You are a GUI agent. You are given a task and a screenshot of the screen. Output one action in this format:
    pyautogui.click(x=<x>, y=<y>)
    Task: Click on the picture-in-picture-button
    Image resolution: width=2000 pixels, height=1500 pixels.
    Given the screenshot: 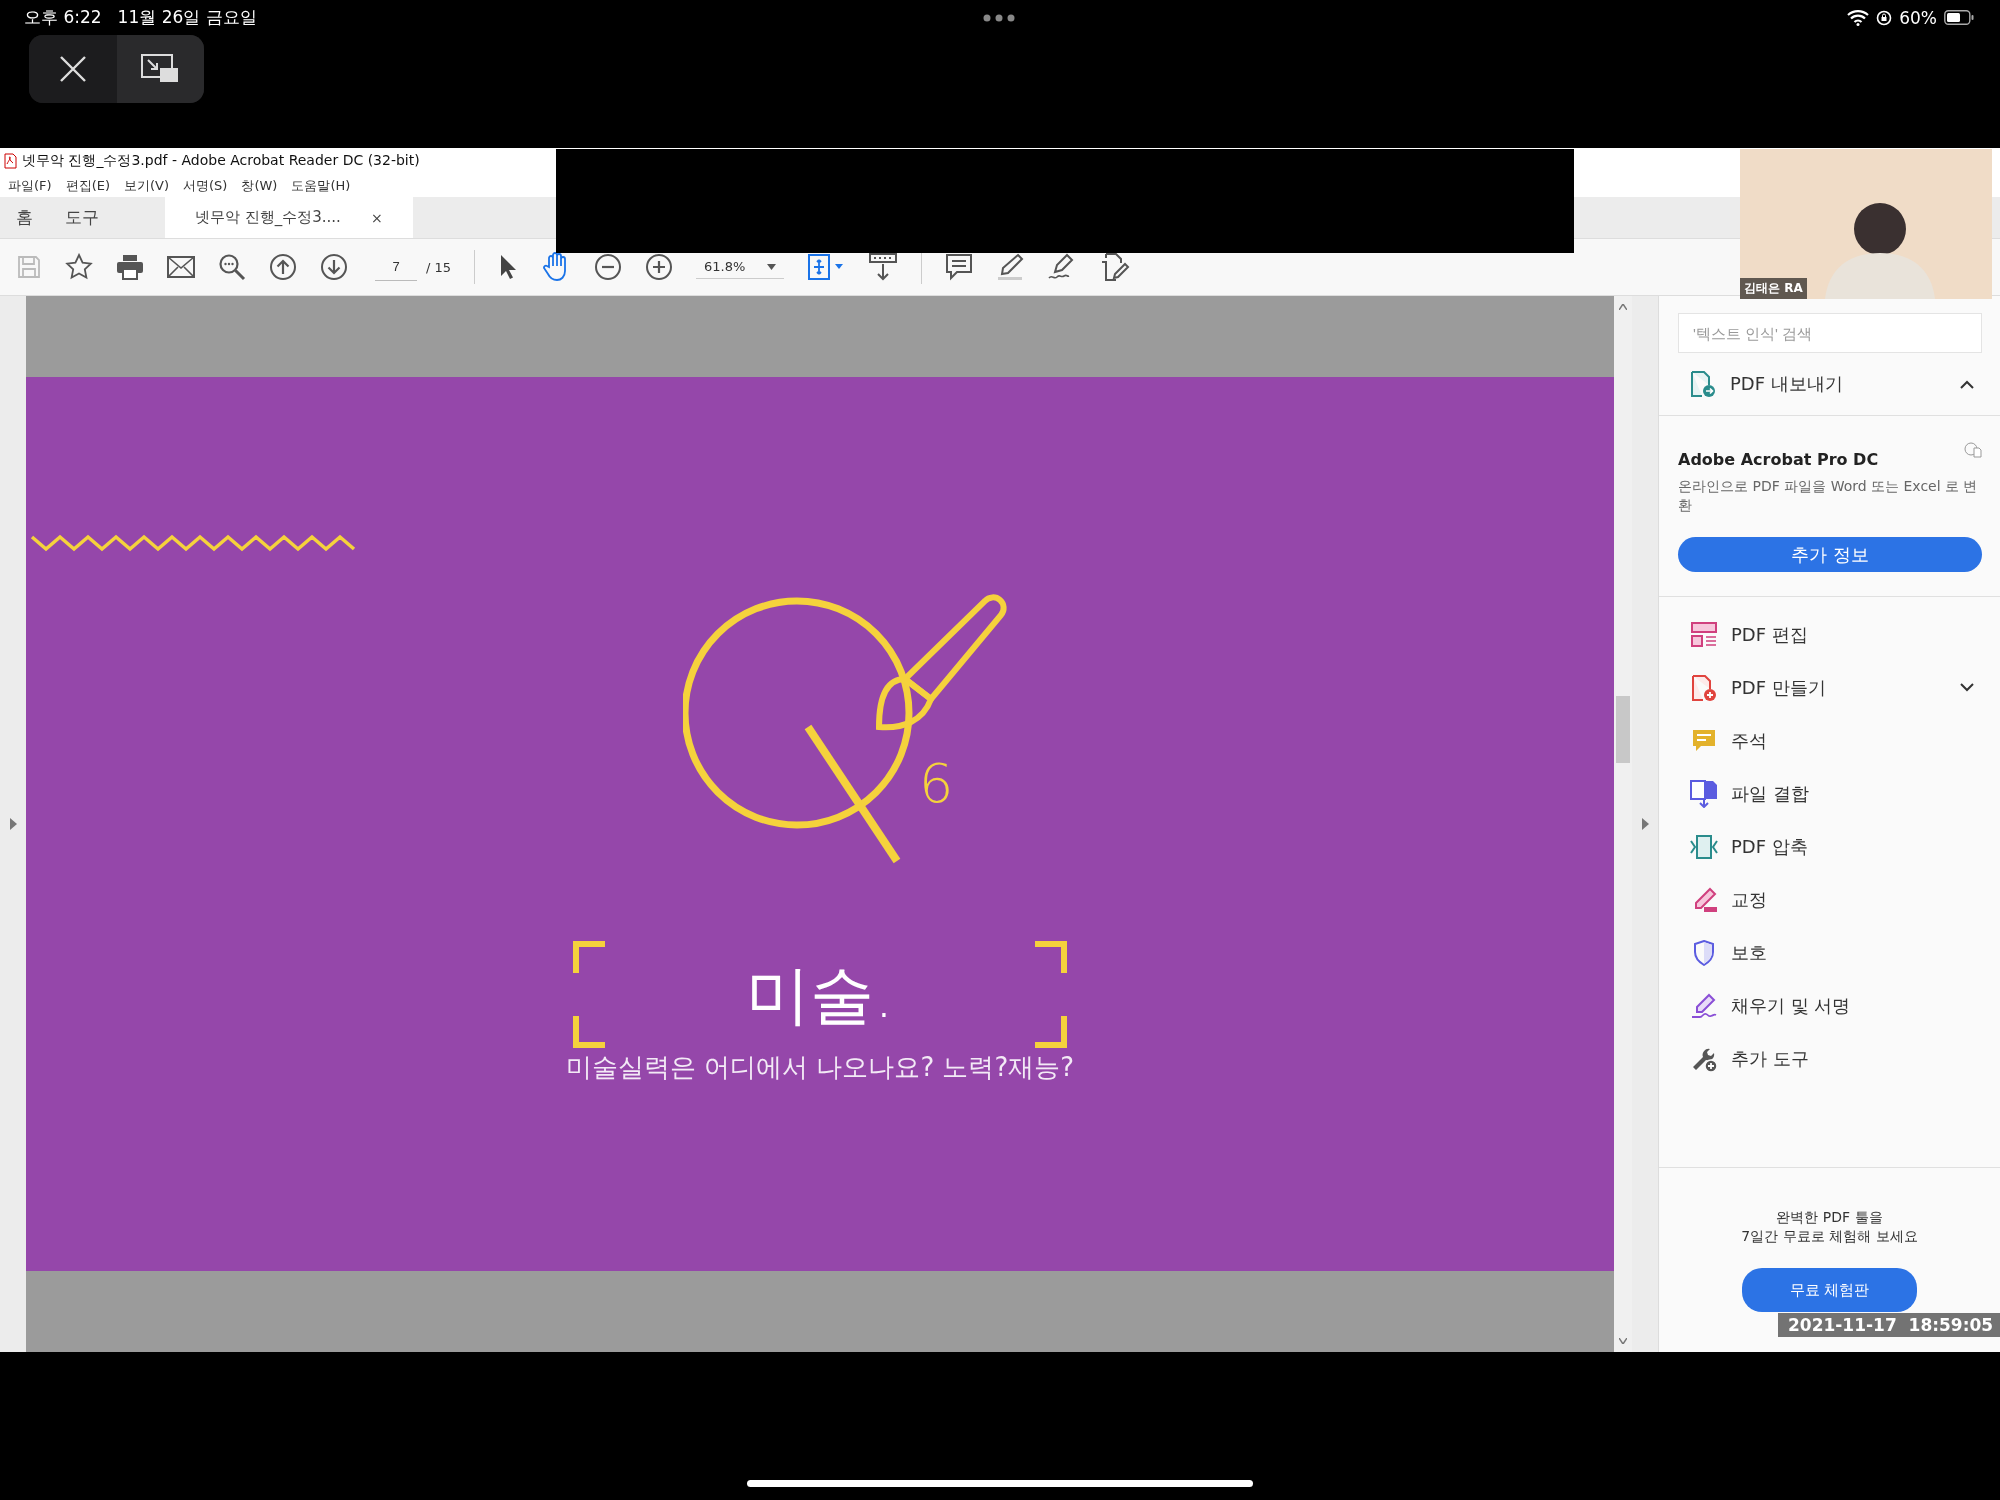 What is the action you would take?
    pyautogui.click(x=160, y=69)
    